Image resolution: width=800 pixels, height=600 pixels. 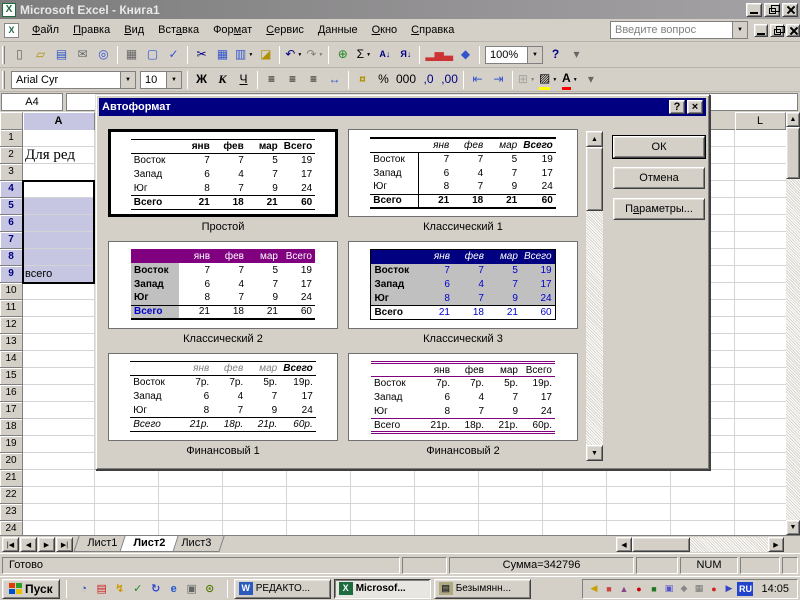 What do you see at coordinates (11, 274) in the screenshot?
I see `row-header-9: 9` at bounding box center [11, 274].